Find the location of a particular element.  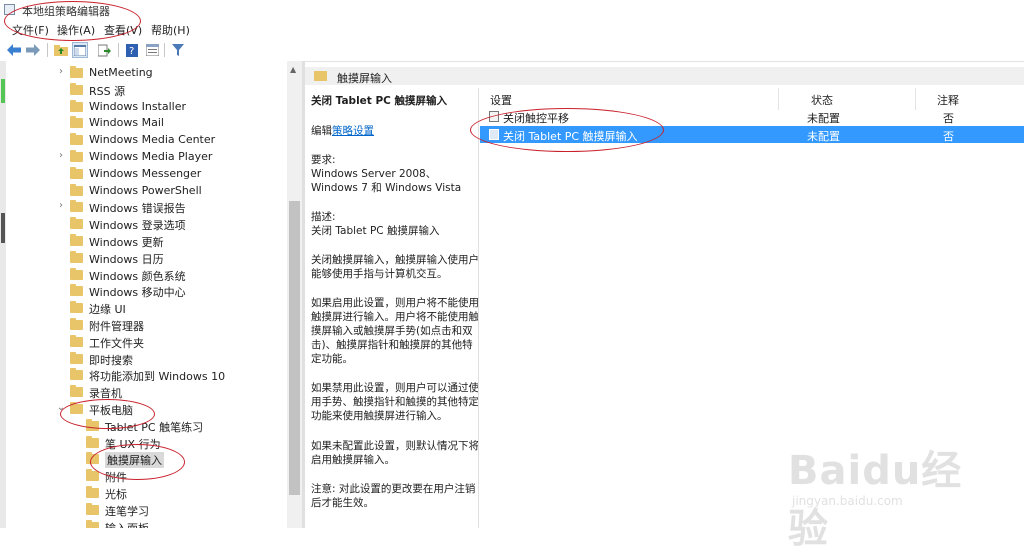

tree-item: › Windows Media Player is located at coordinates (146, 157).